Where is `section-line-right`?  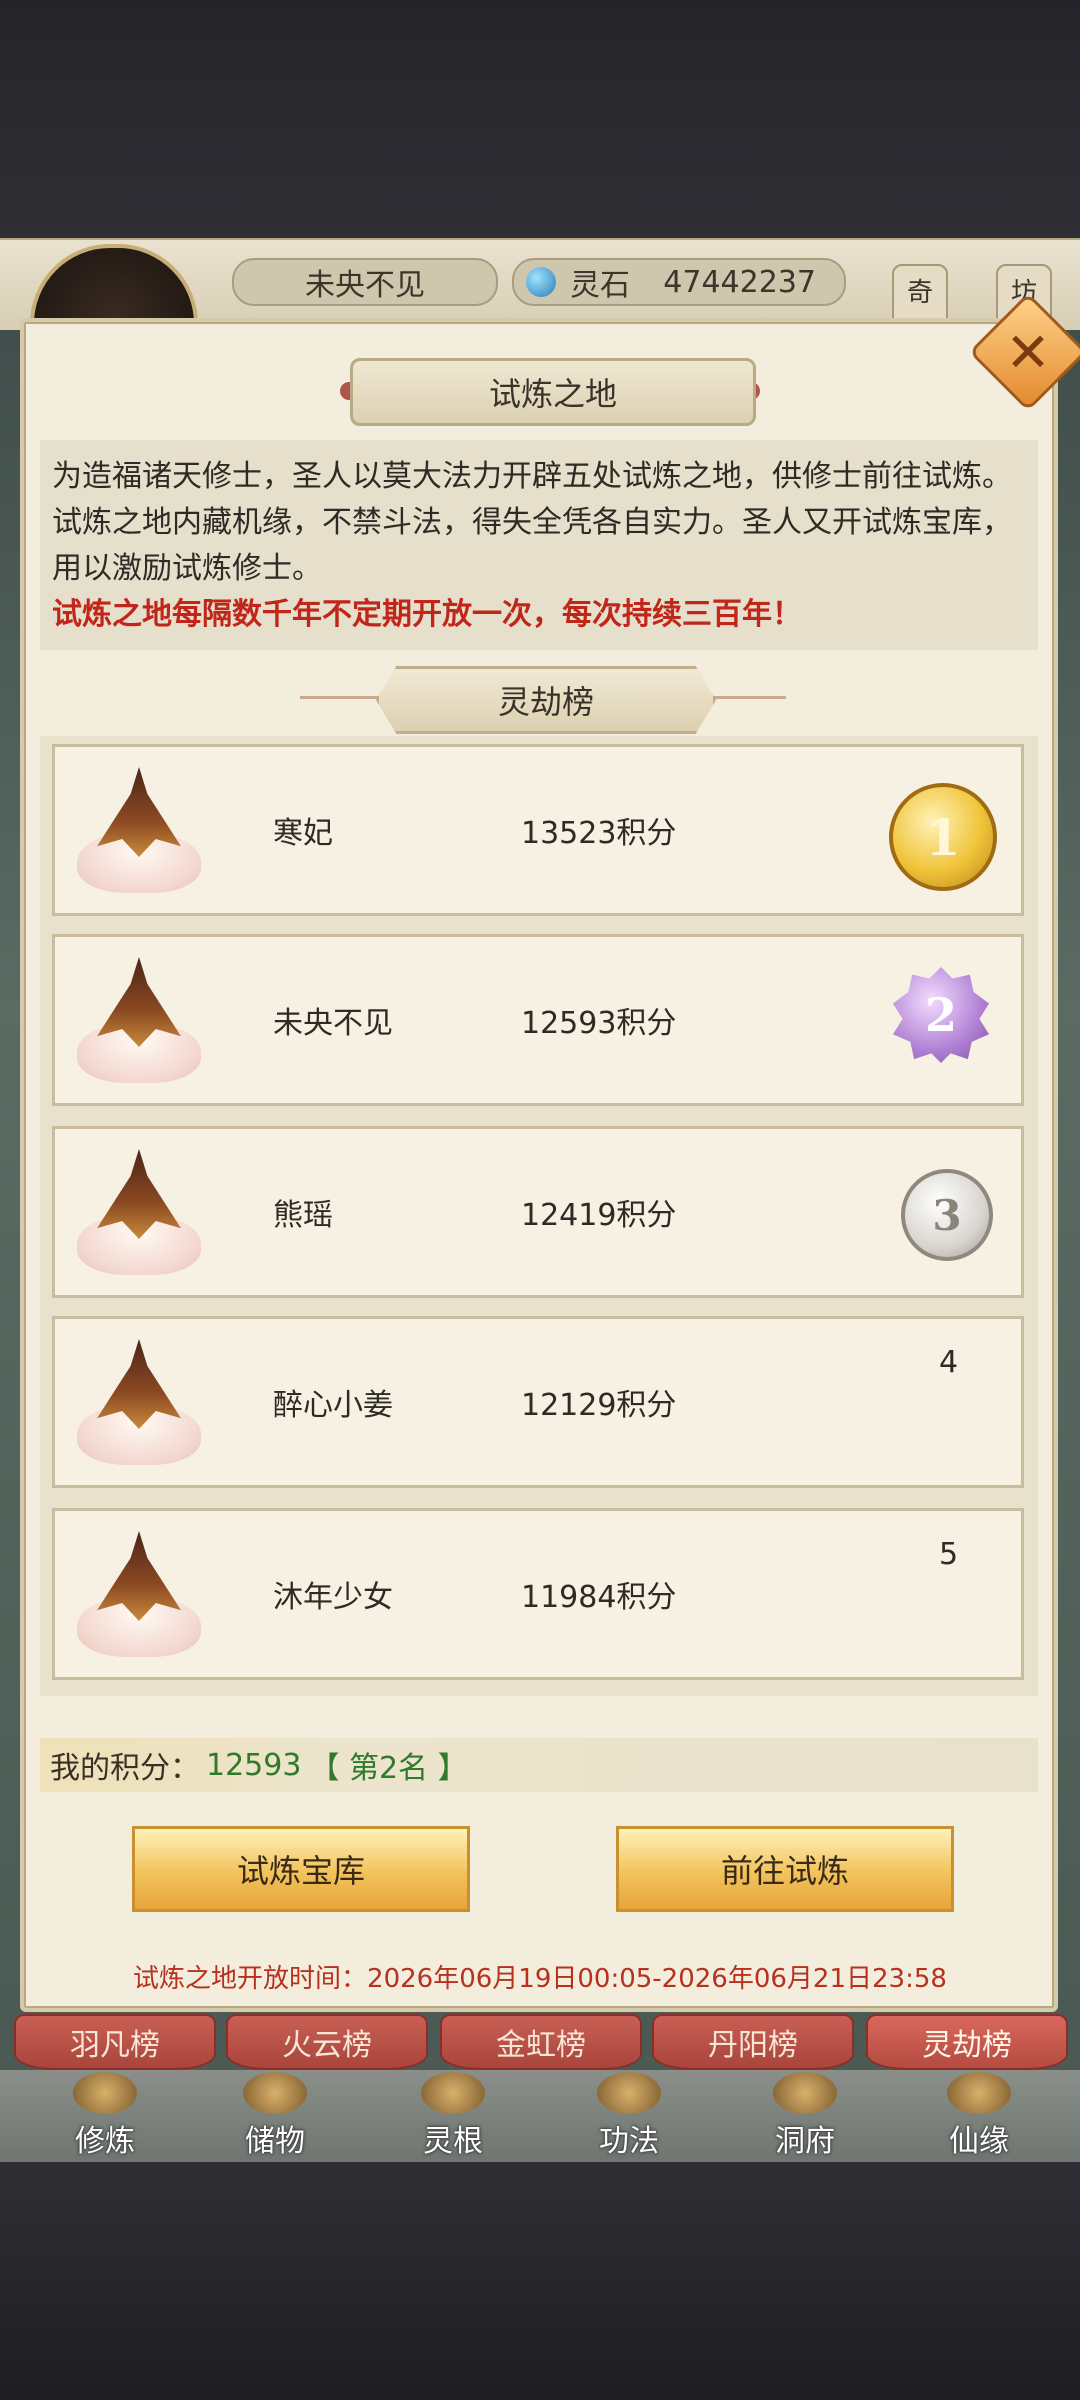
section-line-right is located at coordinates (746, 697).